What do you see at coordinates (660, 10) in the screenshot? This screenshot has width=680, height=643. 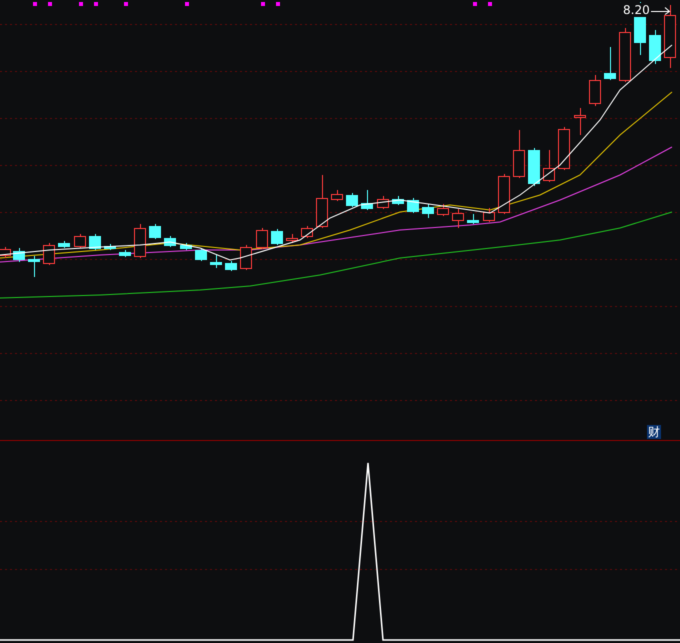 I see `arrow-icon` at bounding box center [660, 10].